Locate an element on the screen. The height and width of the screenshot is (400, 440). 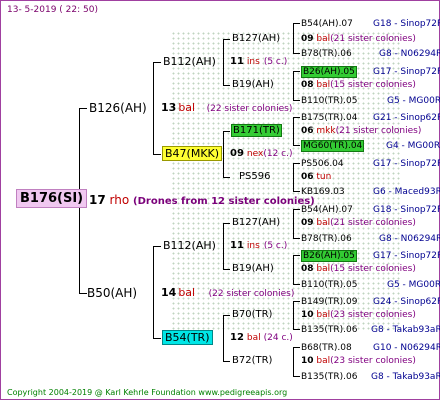
root-note: (Drones from 12 sister colonies) is located at coordinates (224, 201).